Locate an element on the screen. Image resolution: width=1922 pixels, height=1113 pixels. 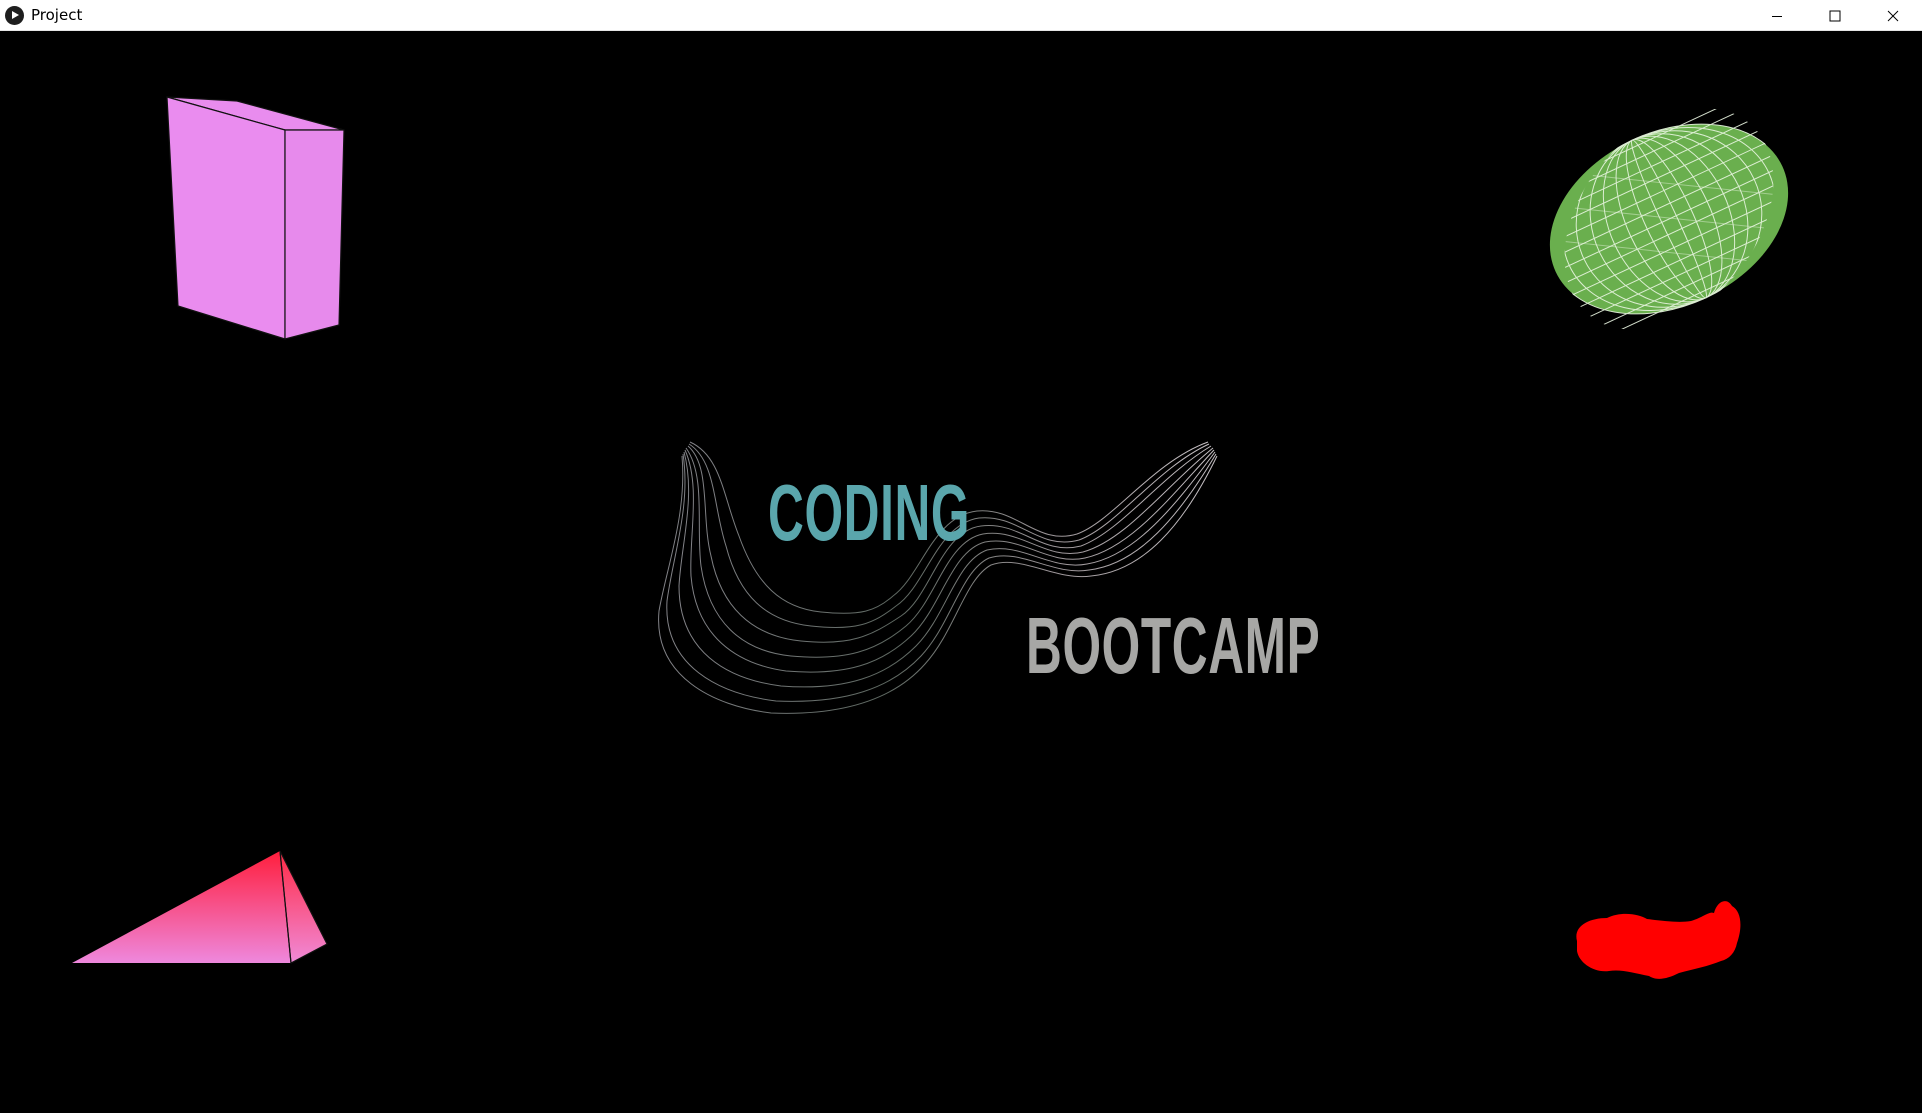
maximize-button is located at coordinates (1835, 15).